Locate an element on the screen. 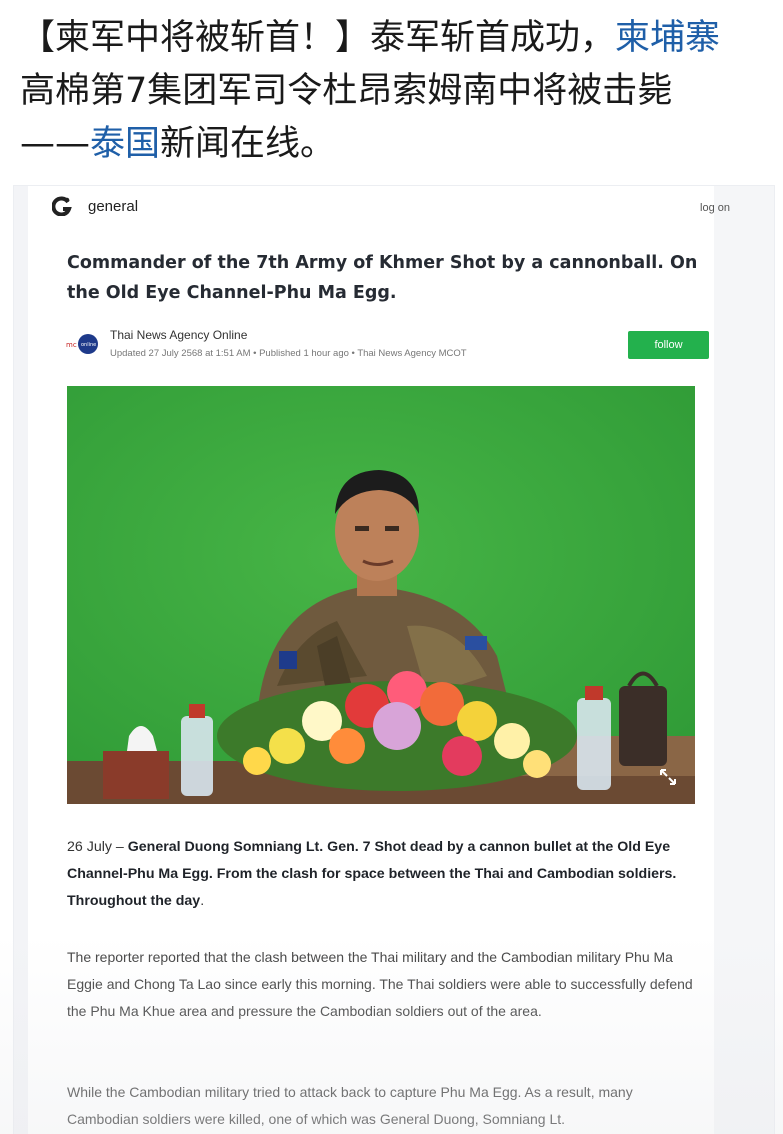 The height and width of the screenshot is (1134, 783). expand-icon is located at coordinates (668, 777).